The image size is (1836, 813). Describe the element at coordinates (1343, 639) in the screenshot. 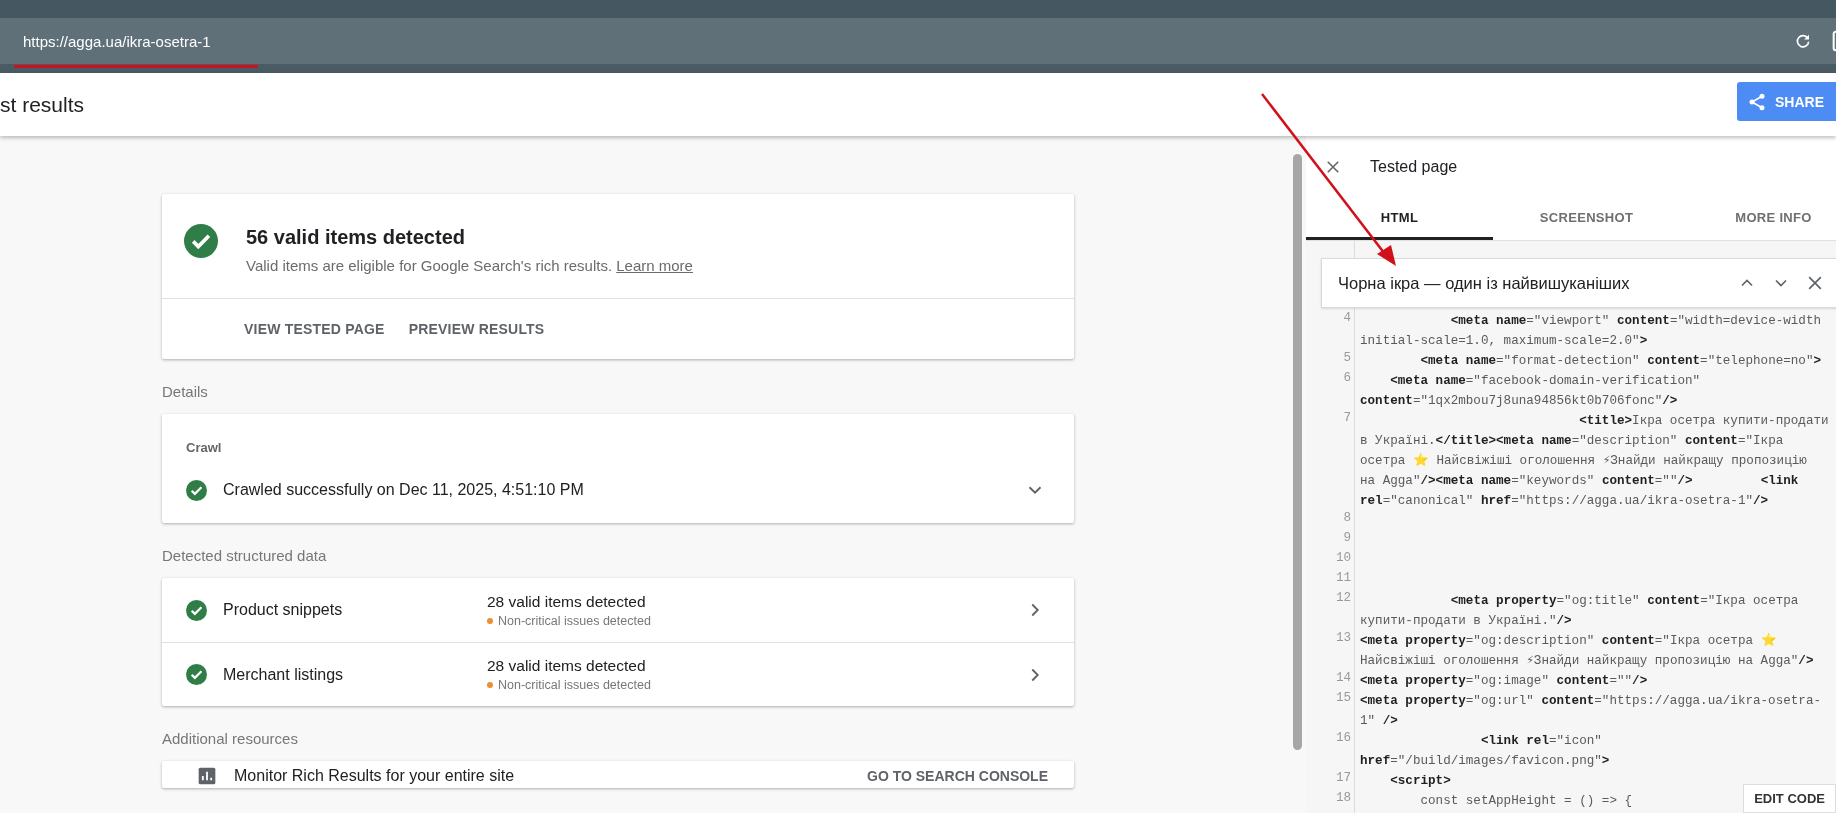

I see `line-number: 13` at that location.